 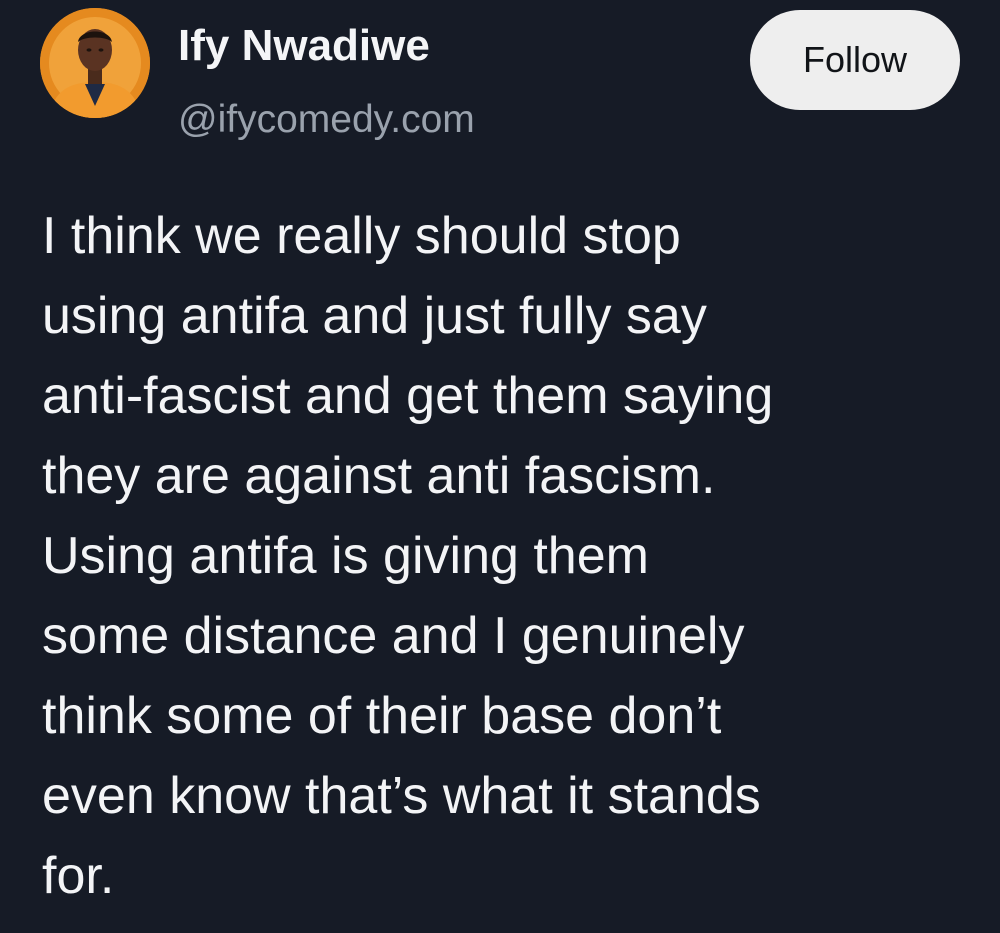 I want to click on profile-photo-icon, so click(x=95, y=63).